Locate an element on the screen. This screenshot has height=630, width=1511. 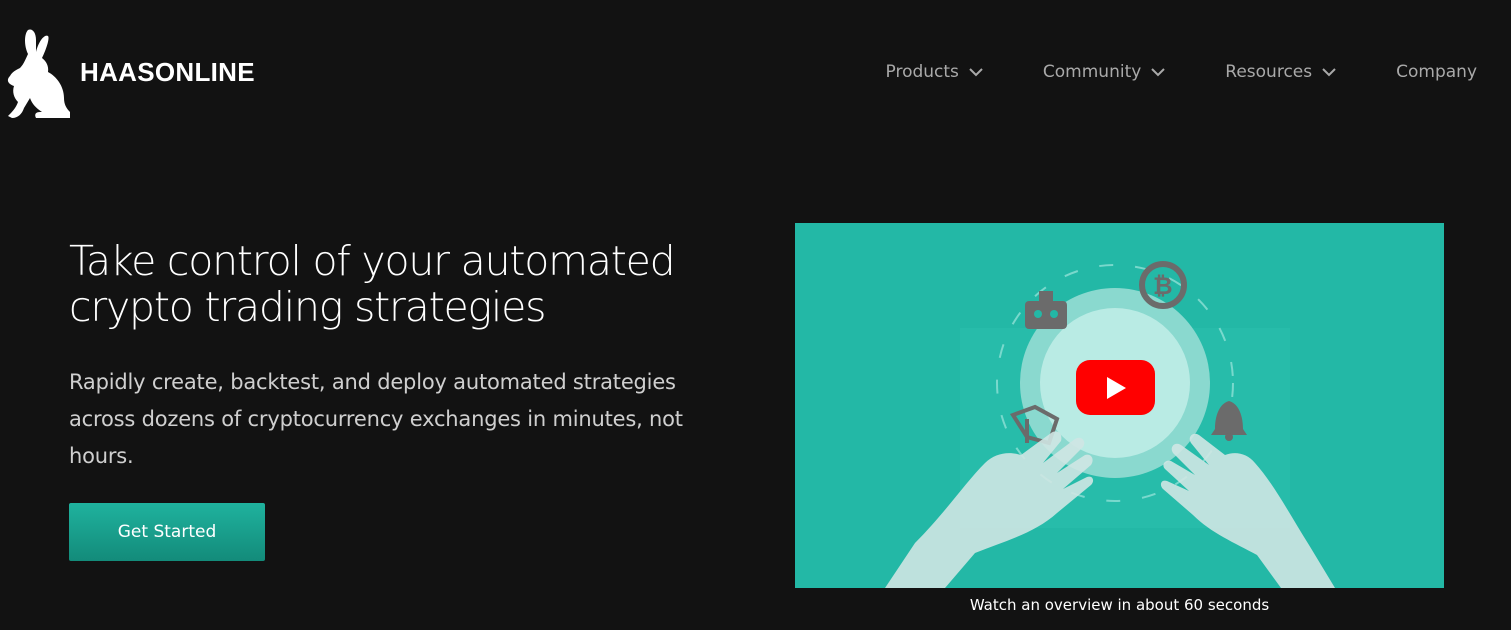
nav-item-resources: Resources is located at coordinates (1280, 72).